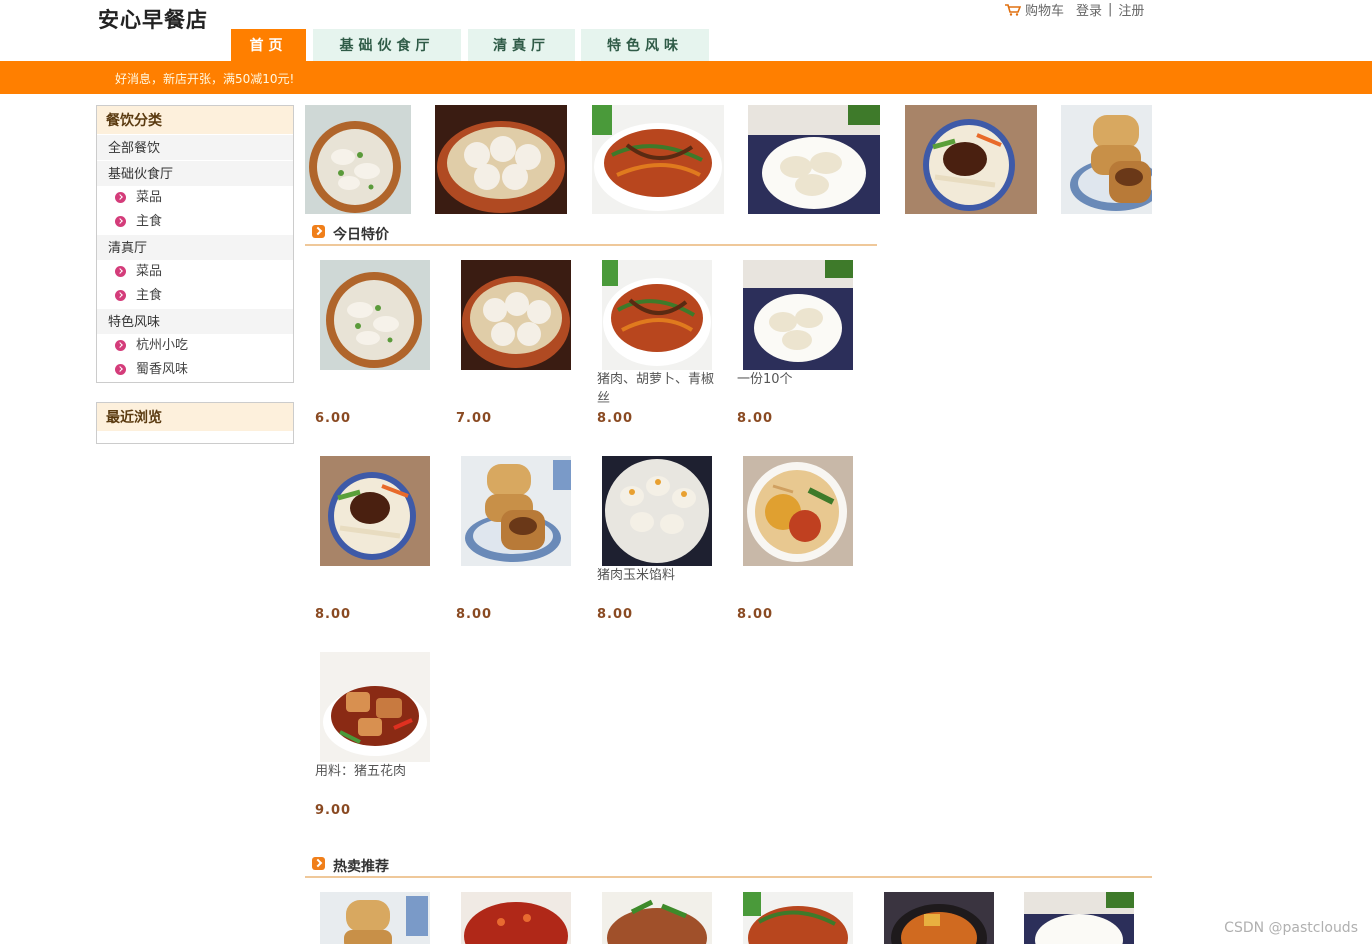  I want to click on hot-sale-header: 热卖推荐, so click(728, 865).